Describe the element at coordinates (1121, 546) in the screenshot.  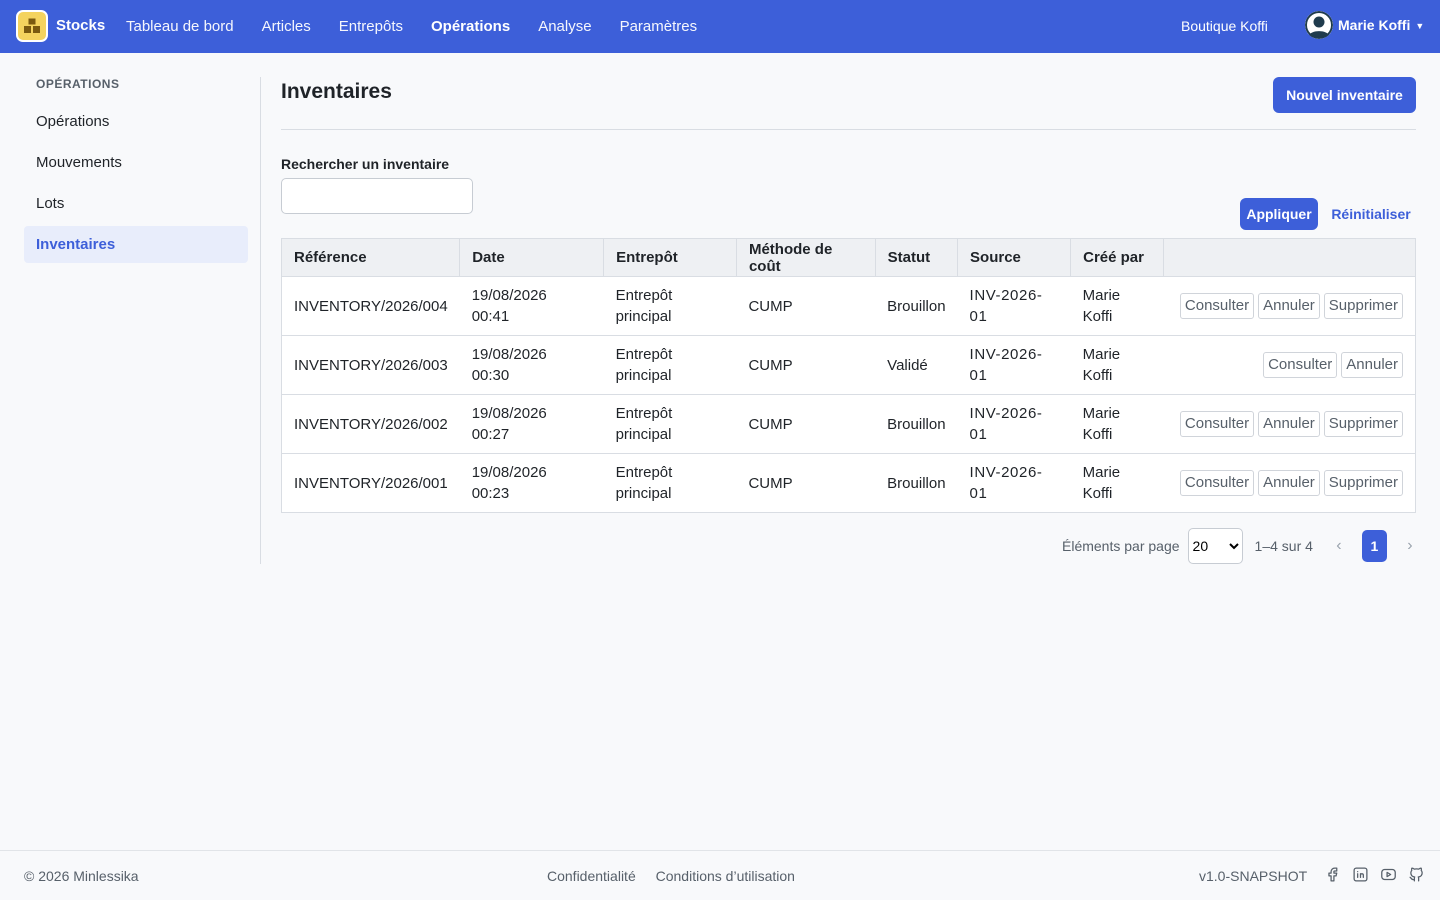
I see `per-page-label: Éléments par page` at that location.